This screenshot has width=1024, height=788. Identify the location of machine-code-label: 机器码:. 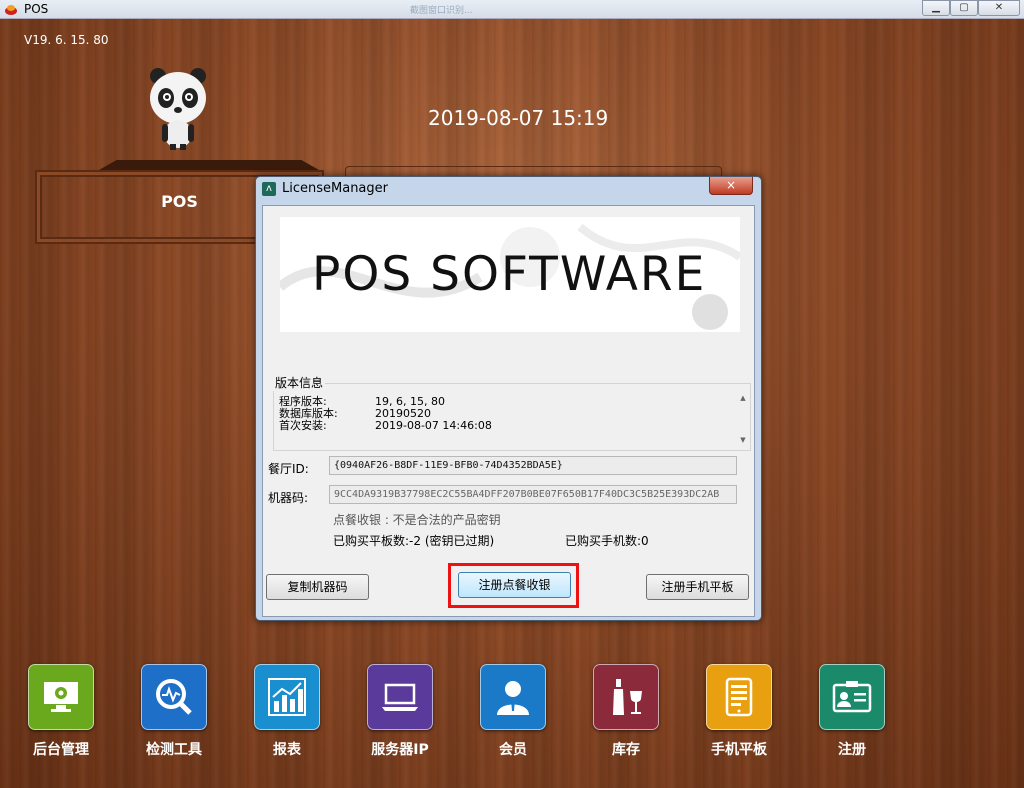
(288, 498).